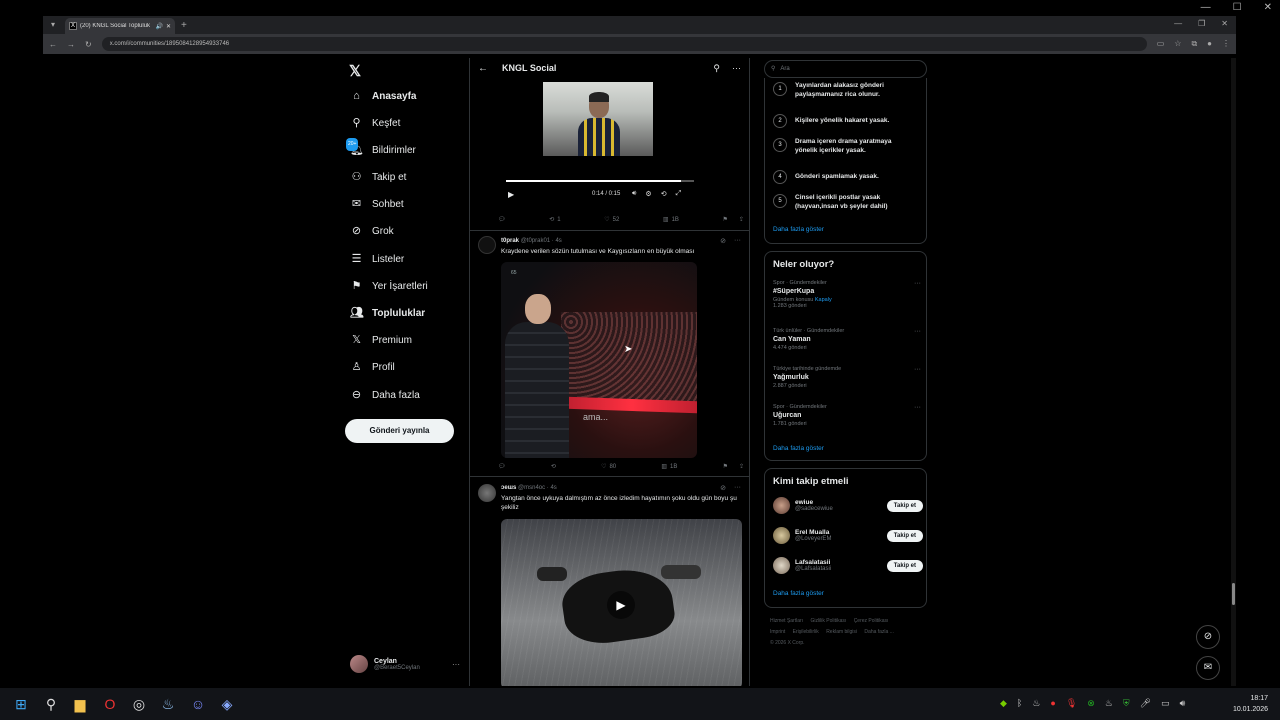  What do you see at coordinates (1208, 668) in the screenshot?
I see `messages-float-icon: ✉` at bounding box center [1208, 668].